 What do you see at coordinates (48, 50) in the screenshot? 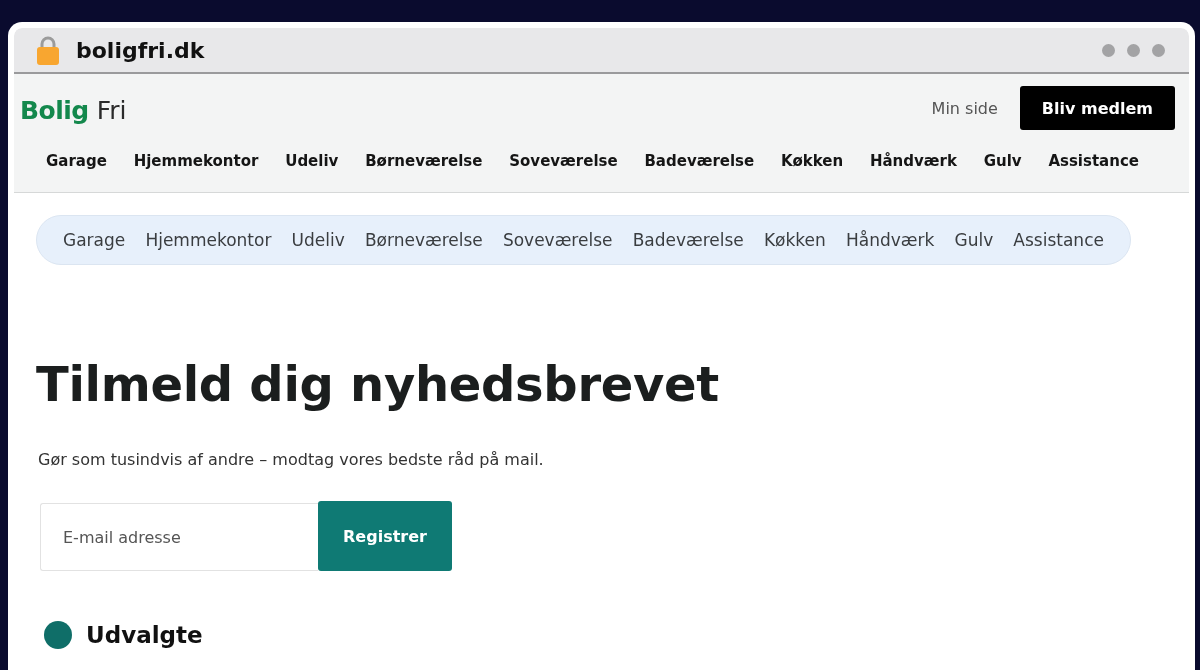
I see `lock-icon` at bounding box center [48, 50].